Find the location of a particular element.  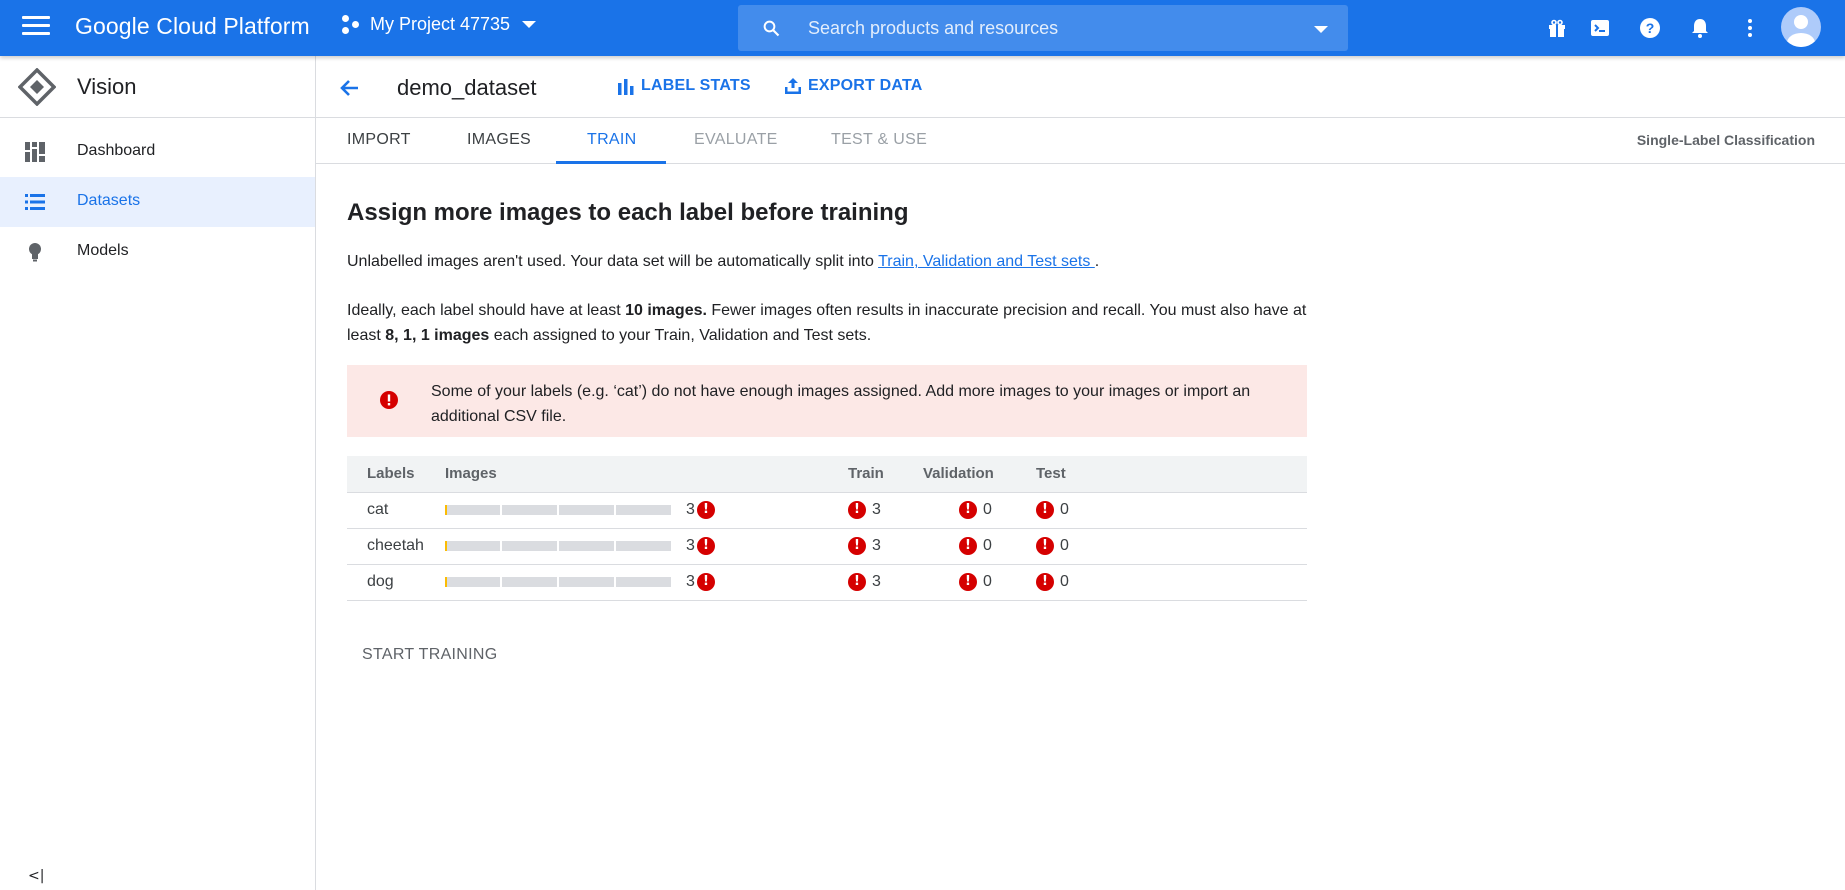

requirements-split-minimum: 8, 1, 1 images is located at coordinates (437, 335).